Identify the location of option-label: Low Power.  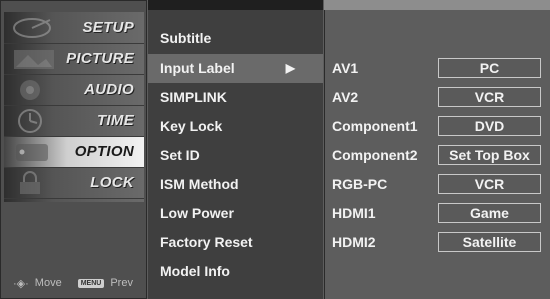
(197, 213).